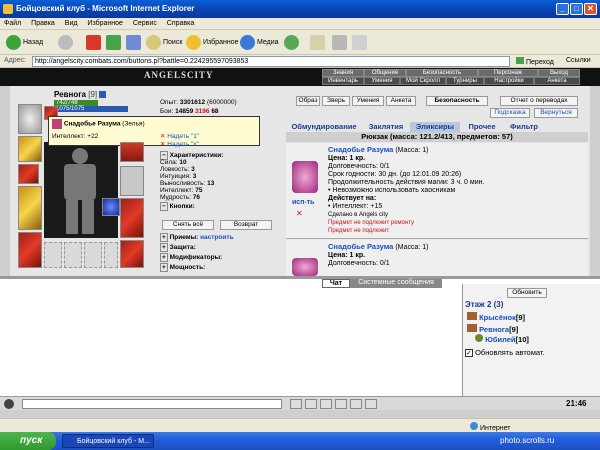  Describe the element at coordinates (359, 42) in the screenshot. I see `edit-button` at that location.